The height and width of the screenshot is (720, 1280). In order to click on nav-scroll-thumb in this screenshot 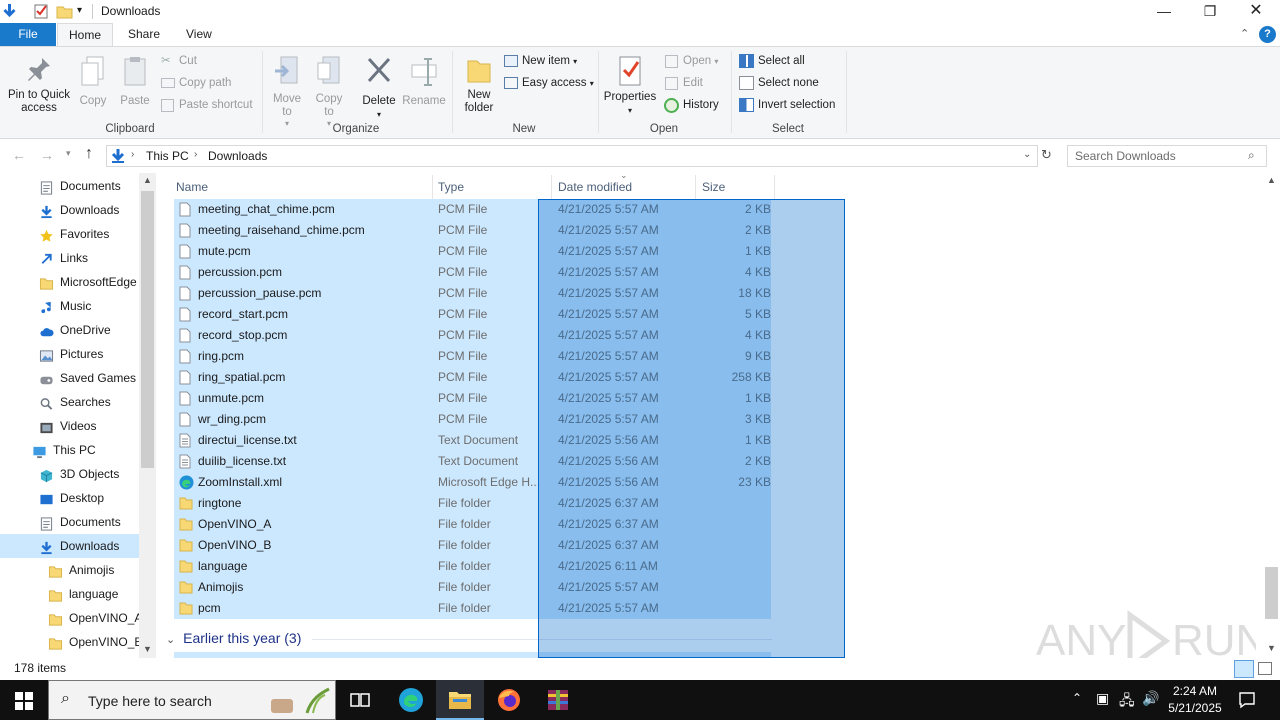, I will do `click(147, 329)`.